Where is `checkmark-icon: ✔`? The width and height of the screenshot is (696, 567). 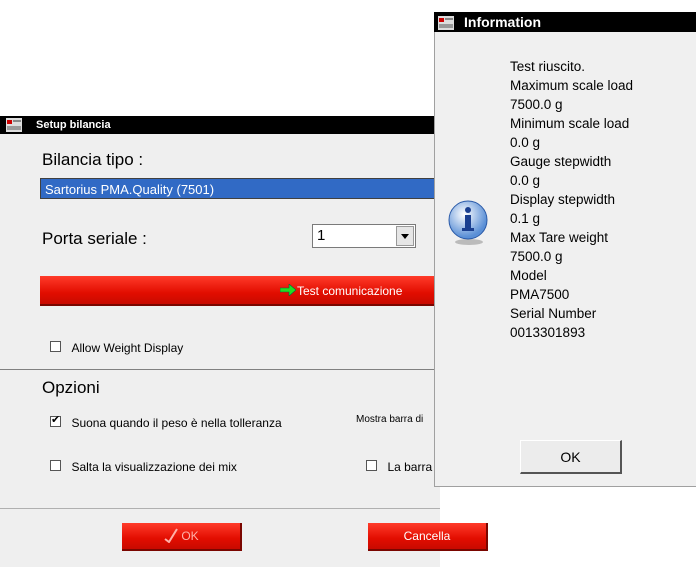 checkmark-icon: ✔ is located at coordinates (56, 420).